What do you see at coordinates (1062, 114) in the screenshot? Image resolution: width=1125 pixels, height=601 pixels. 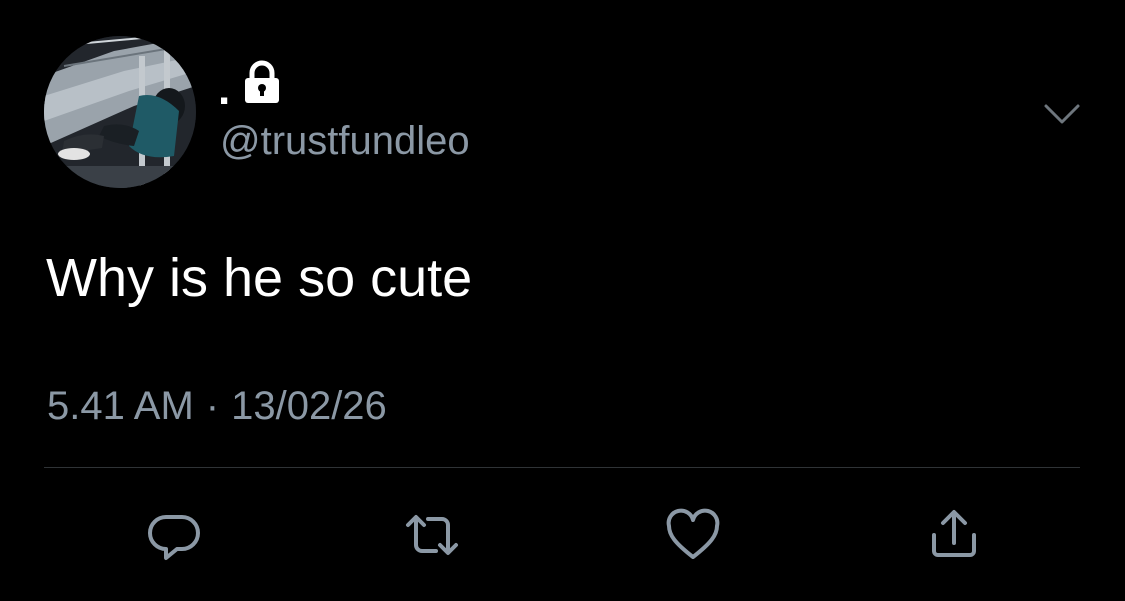 I see `chevron-down-icon` at bounding box center [1062, 114].